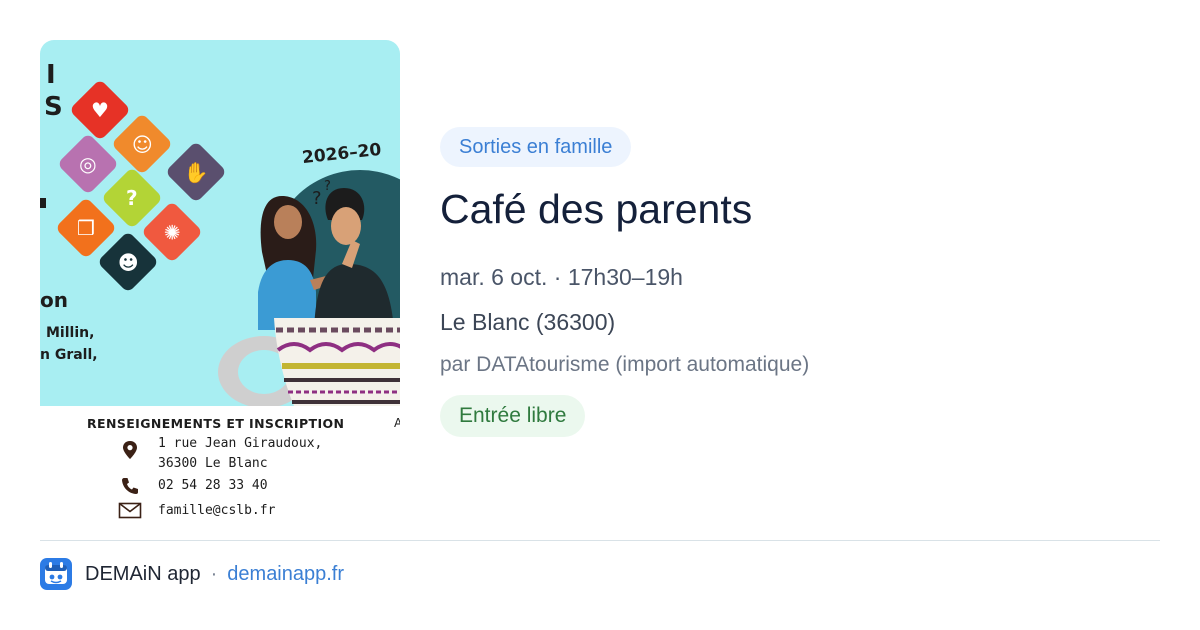  Describe the element at coordinates (130, 486) in the screenshot. I see `phone-icon` at that location.